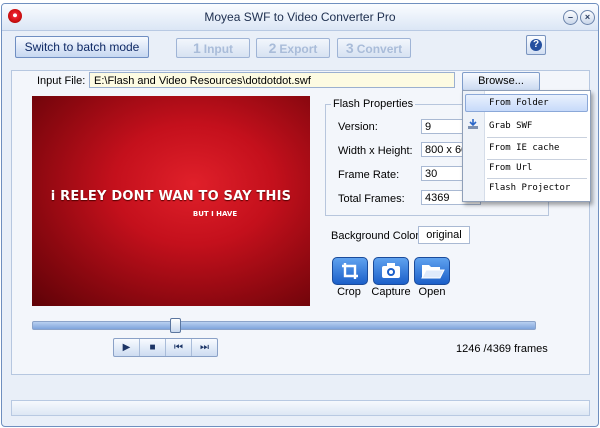 The height and width of the screenshot is (428, 600). Describe the element at coordinates (473, 124) in the screenshot. I see `download-icon` at that location.